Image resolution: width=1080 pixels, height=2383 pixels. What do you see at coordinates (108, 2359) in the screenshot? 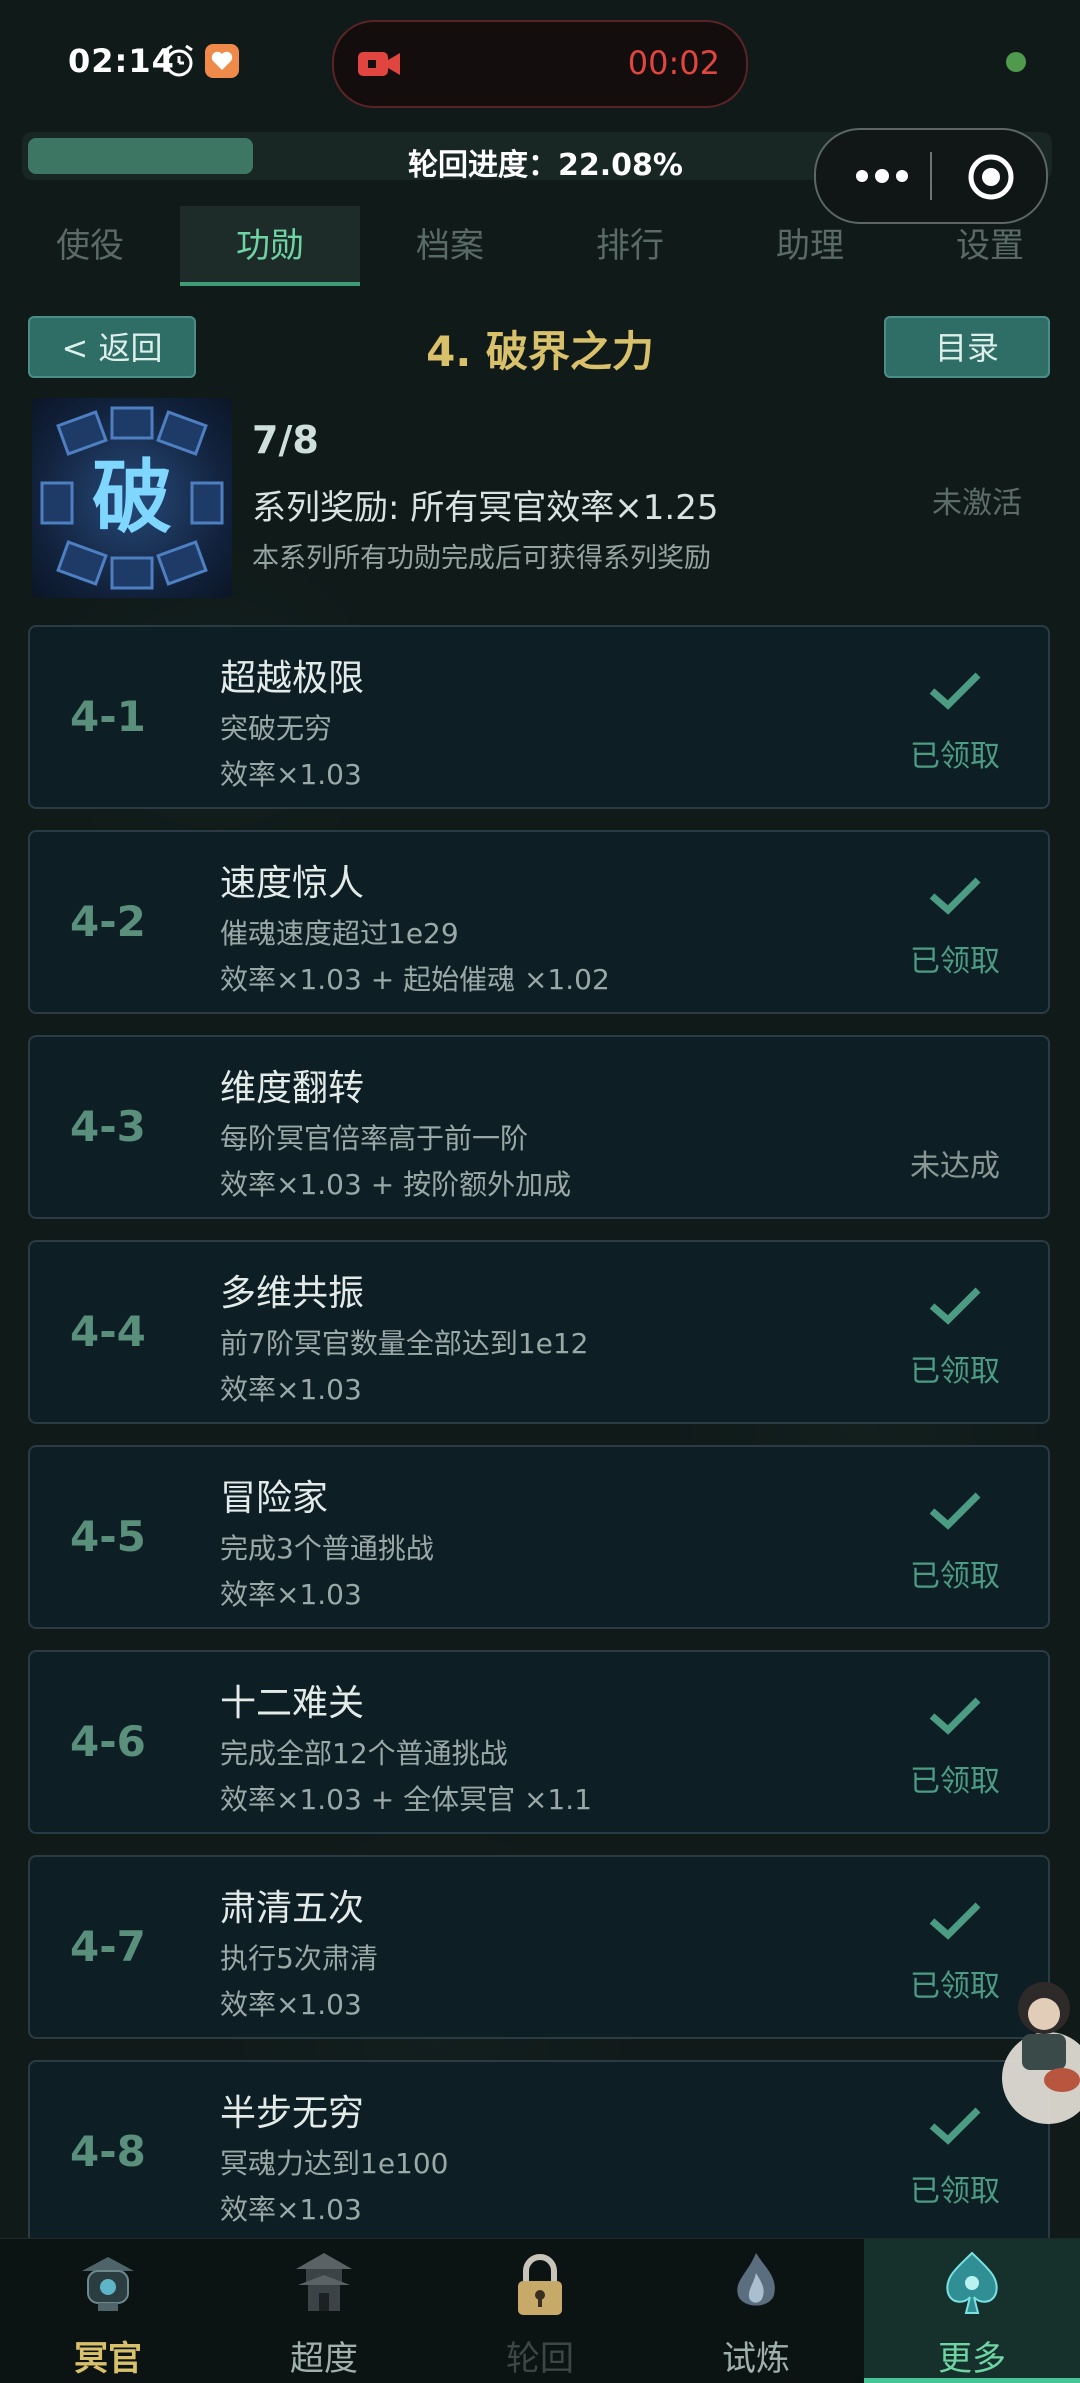
I see `nav-label: 冥官` at bounding box center [108, 2359].